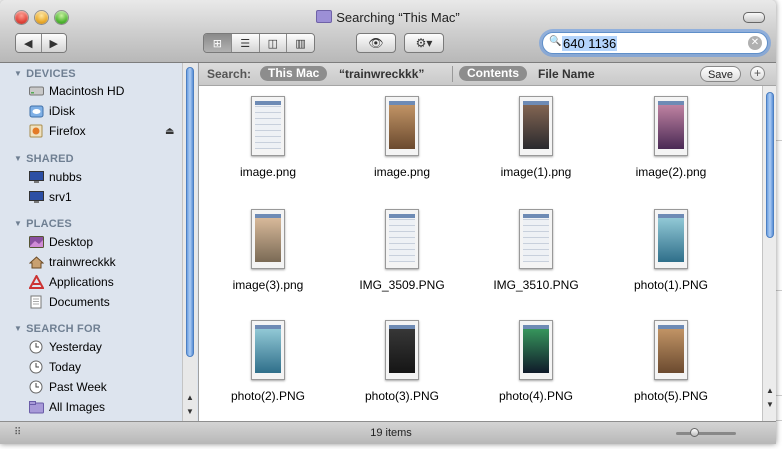 This screenshot has height=449, width=782. Describe the element at coordinates (43, 224) in the screenshot. I see `sidebar-section-places: PLACES` at that location.